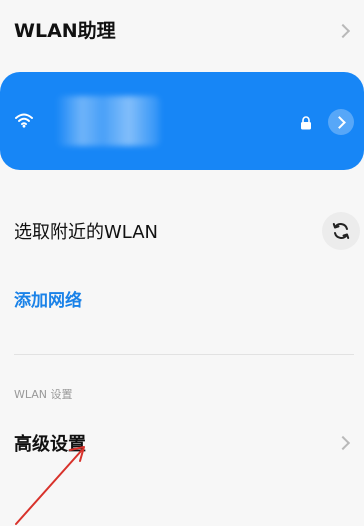  Describe the element at coordinates (24, 120) in the screenshot. I see `wifi-icon` at that location.